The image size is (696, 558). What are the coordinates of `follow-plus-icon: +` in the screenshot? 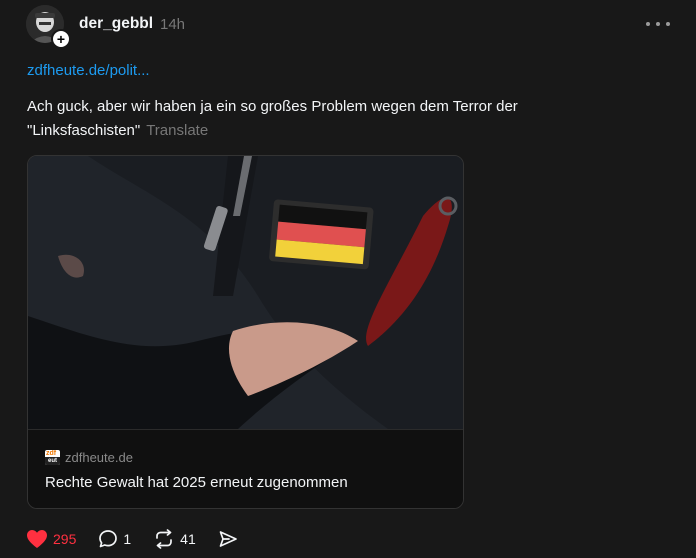 It's located at (61, 39).